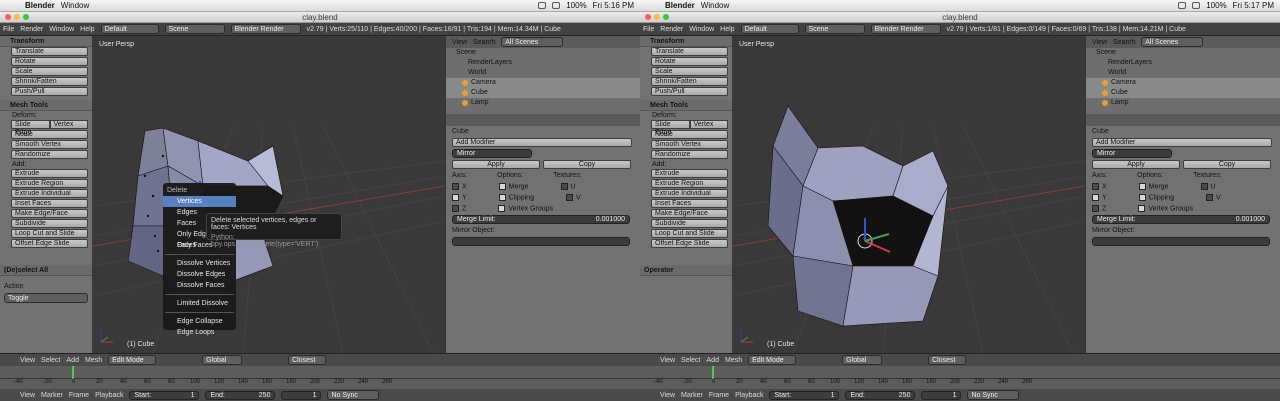 This screenshot has width=1280, height=401. What do you see at coordinates (1183, 63) in the screenshot?
I see `outliner-row-renderlayers: RenderLayers` at bounding box center [1183, 63].